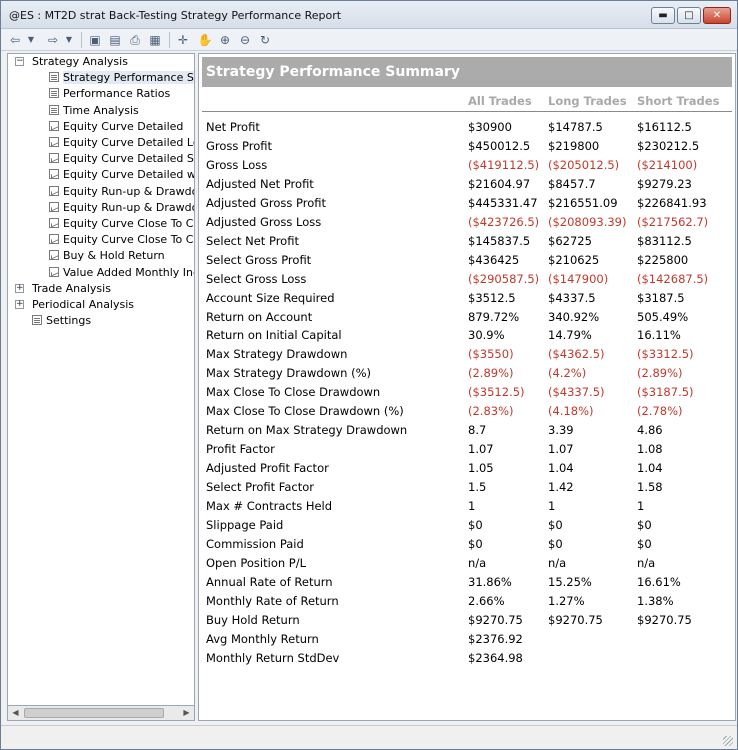 This screenshot has height=750, width=738. Describe the element at coordinates (116, 127) in the screenshot. I see `tree-item: Equity Curve Detailed` at that location.